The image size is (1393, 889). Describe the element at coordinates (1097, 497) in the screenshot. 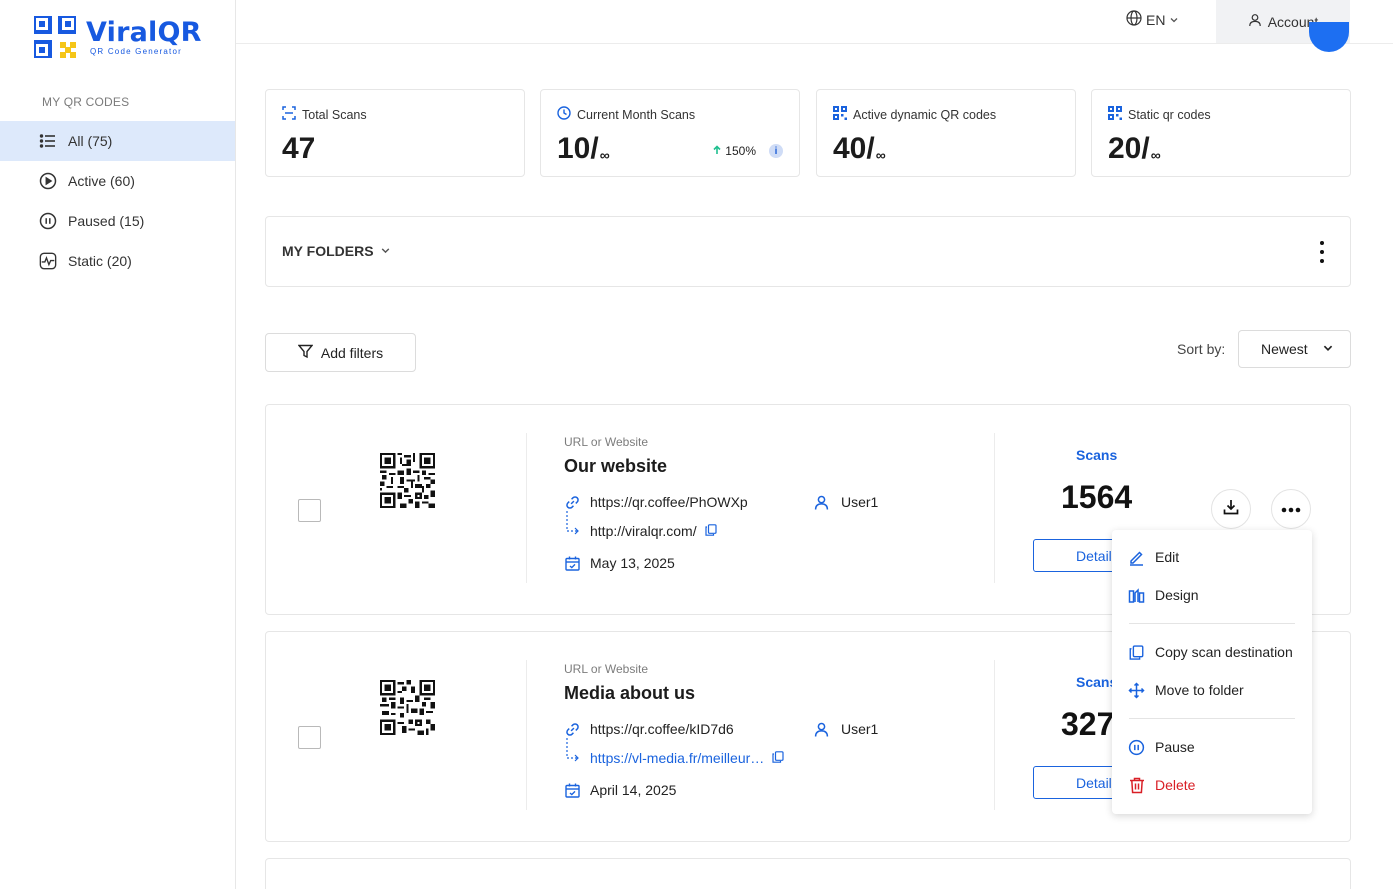

I see `scans-count: 1564` at that location.